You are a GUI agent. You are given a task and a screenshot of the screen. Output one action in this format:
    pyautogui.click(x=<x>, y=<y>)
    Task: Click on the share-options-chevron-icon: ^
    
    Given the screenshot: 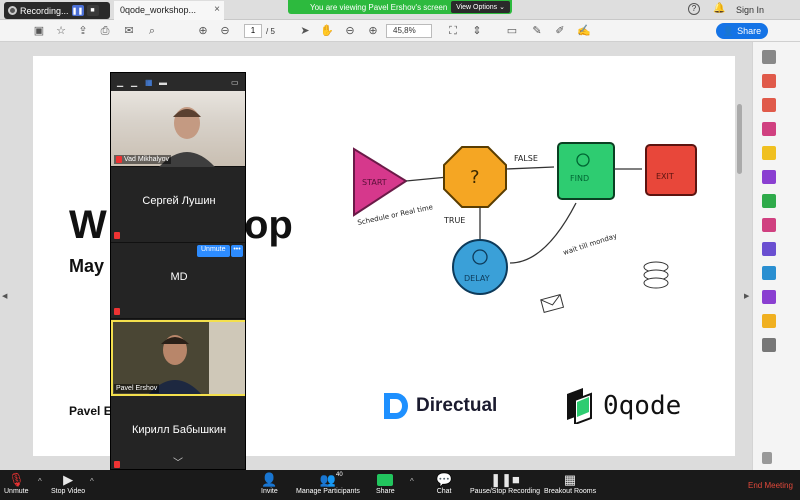 What is the action you would take?
    pyautogui.click(x=412, y=481)
    